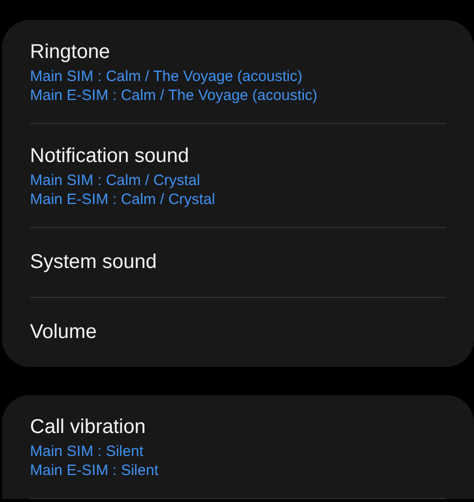  What do you see at coordinates (88, 427) in the screenshot?
I see `item-title: Call vibration` at bounding box center [88, 427].